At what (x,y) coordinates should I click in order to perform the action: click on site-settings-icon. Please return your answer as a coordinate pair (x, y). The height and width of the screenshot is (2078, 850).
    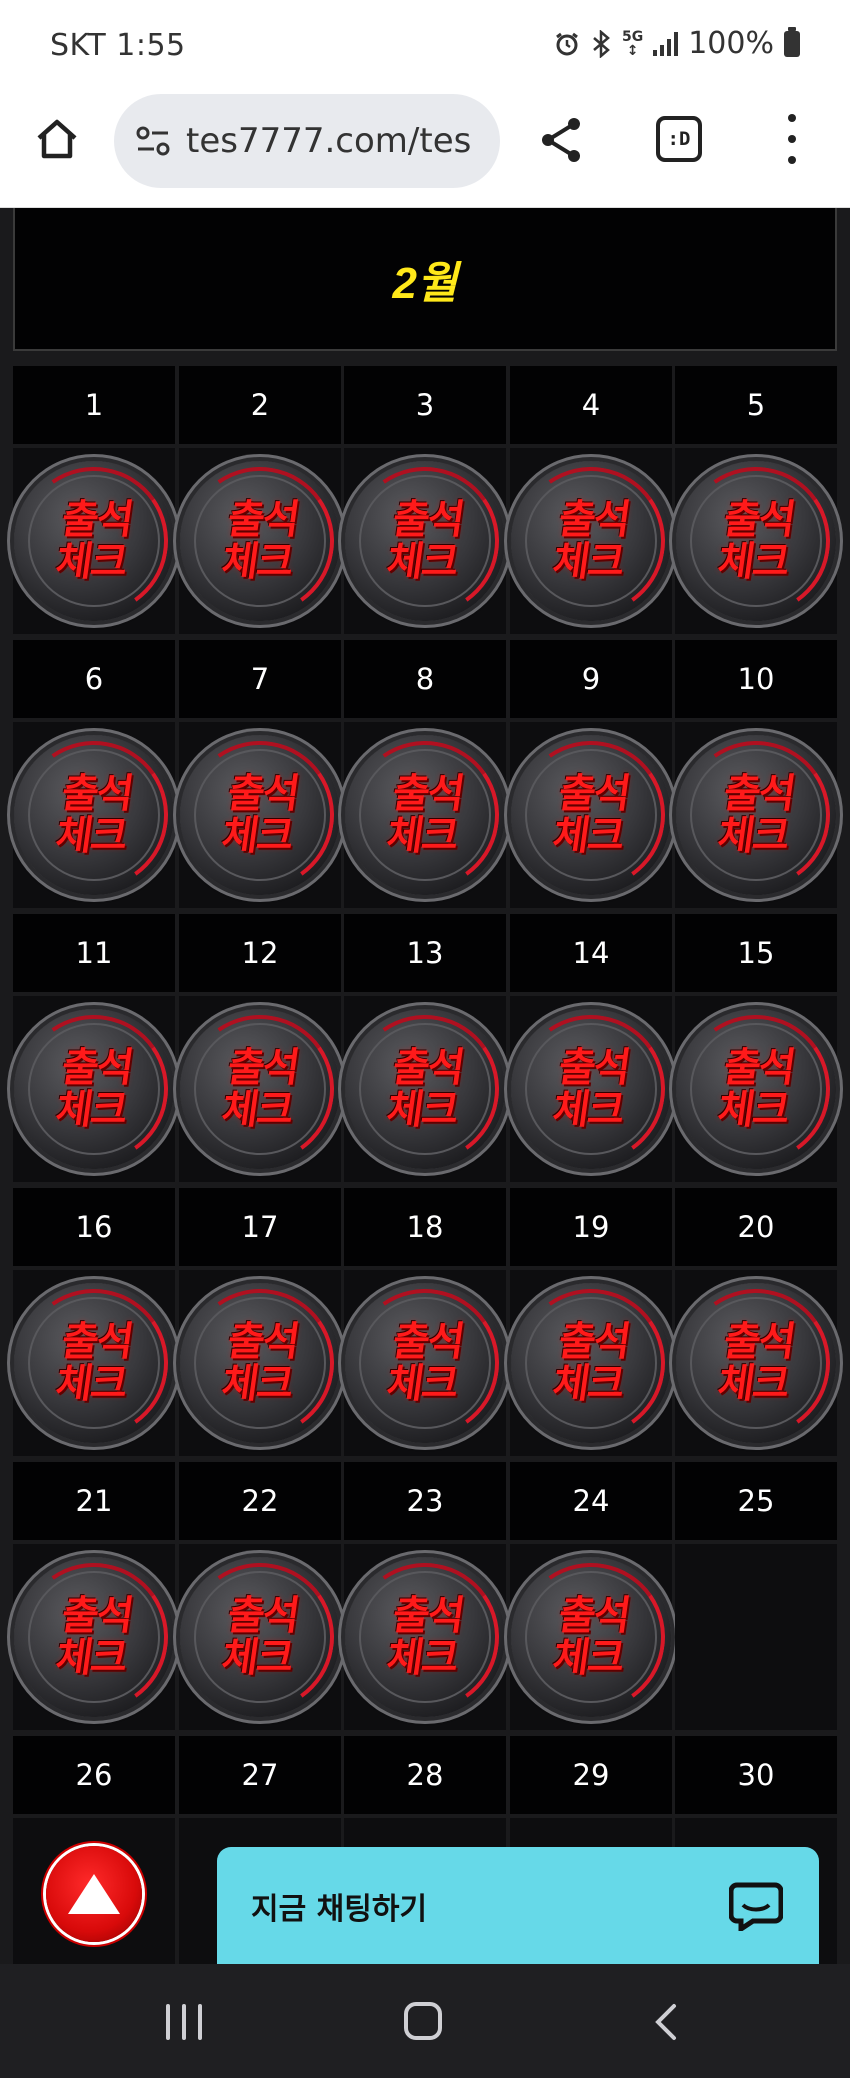
    Looking at the image, I should click on (153, 141).